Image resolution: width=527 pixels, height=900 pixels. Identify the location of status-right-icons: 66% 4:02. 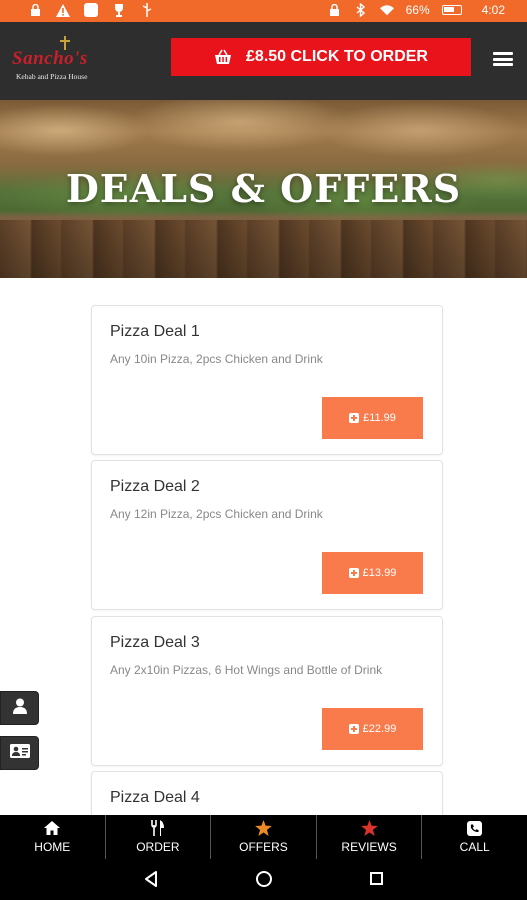
(416, 10).